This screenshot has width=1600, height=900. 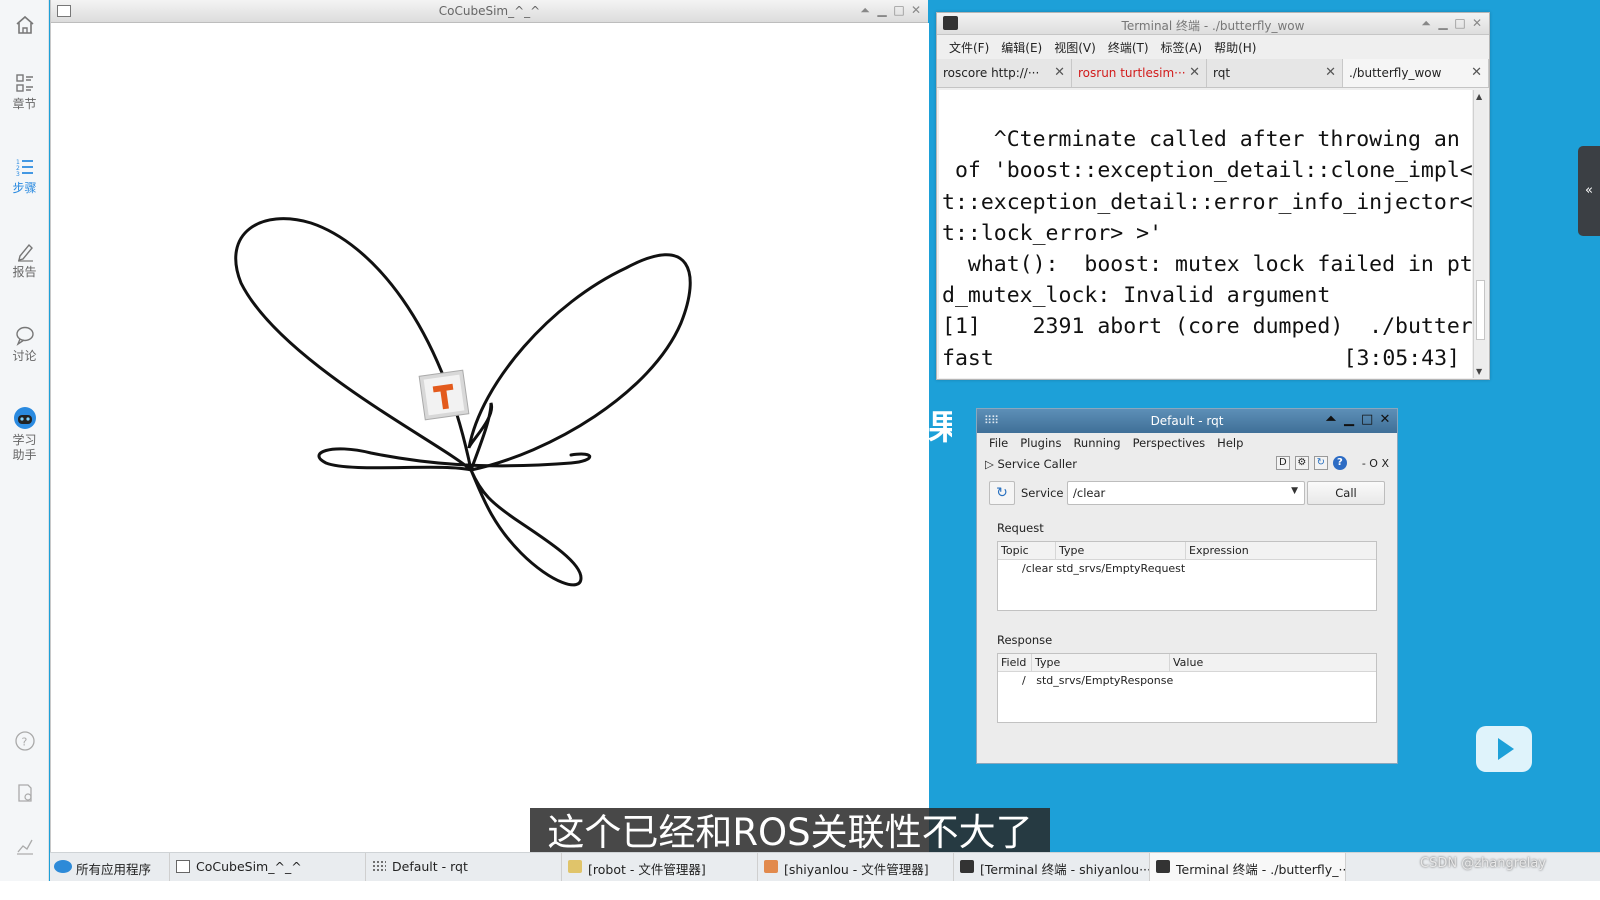 What do you see at coordinates (1075, 47) in the screenshot?
I see `menu-view: 视图(V)` at bounding box center [1075, 47].